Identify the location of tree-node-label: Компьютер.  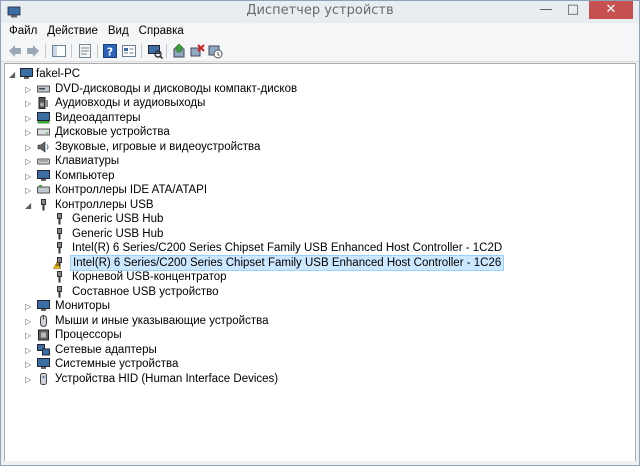
(85, 175).